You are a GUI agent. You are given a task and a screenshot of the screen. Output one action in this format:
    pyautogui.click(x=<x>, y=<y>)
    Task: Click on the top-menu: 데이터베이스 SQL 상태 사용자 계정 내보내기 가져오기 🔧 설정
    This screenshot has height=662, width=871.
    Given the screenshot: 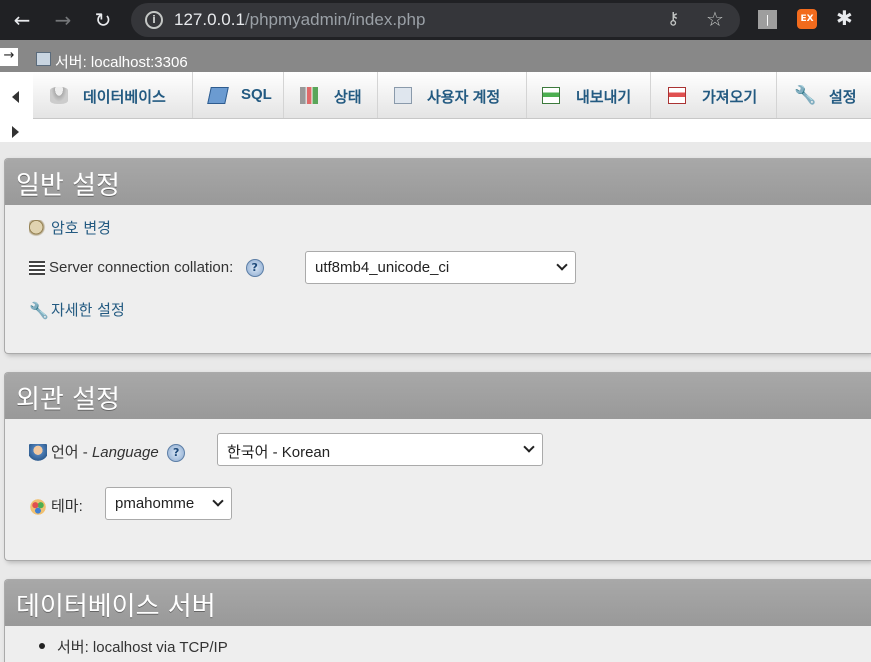 What is the action you would take?
    pyautogui.click(x=435, y=107)
    